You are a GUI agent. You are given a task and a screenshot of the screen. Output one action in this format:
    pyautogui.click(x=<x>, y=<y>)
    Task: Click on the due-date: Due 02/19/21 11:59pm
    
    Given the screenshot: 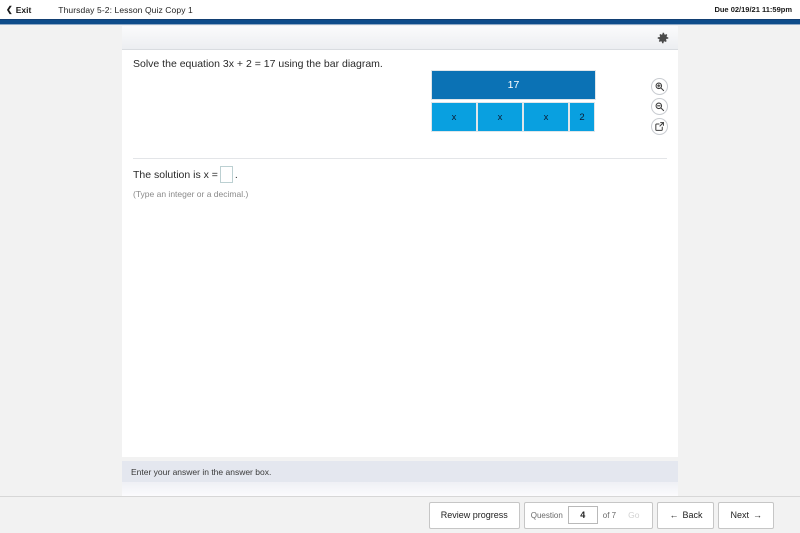 What is the action you would take?
    pyautogui.click(x=753, y=9)
    